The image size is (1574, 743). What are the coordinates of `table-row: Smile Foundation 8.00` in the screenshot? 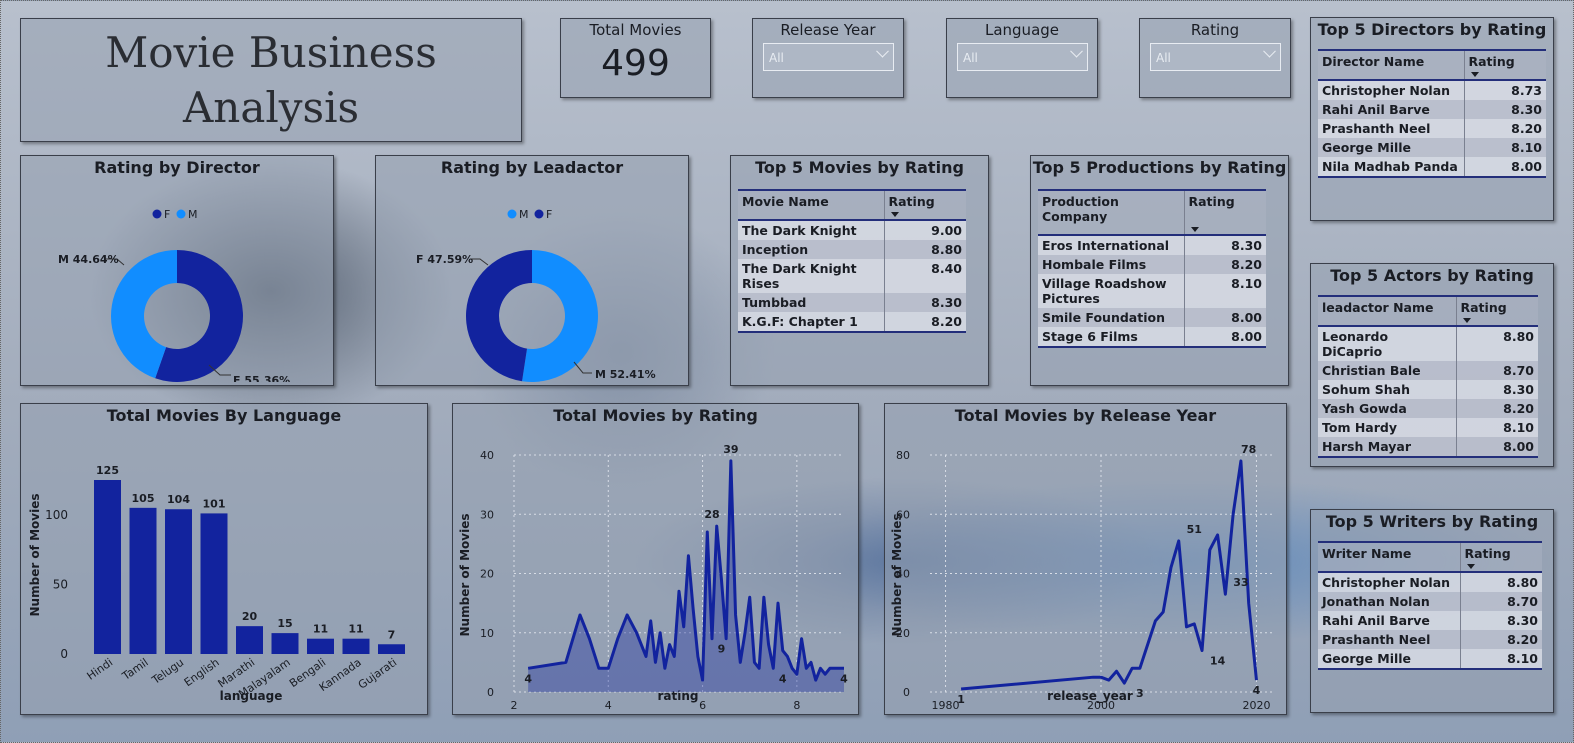 It's located at (1152, 317).